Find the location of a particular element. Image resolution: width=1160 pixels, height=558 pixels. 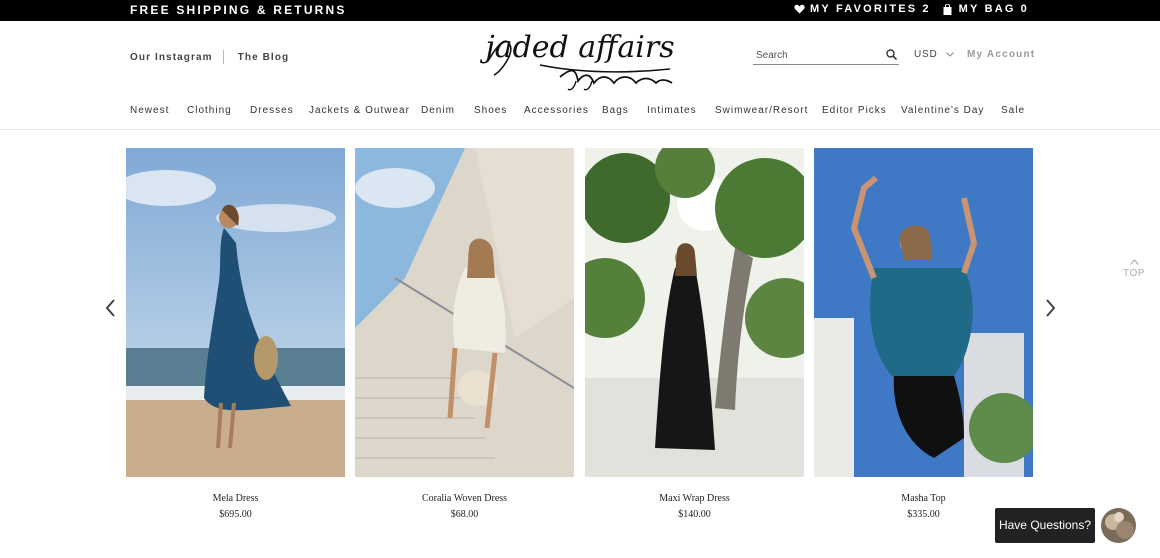

currency-selector: USD is located at coordinates (934, 54).